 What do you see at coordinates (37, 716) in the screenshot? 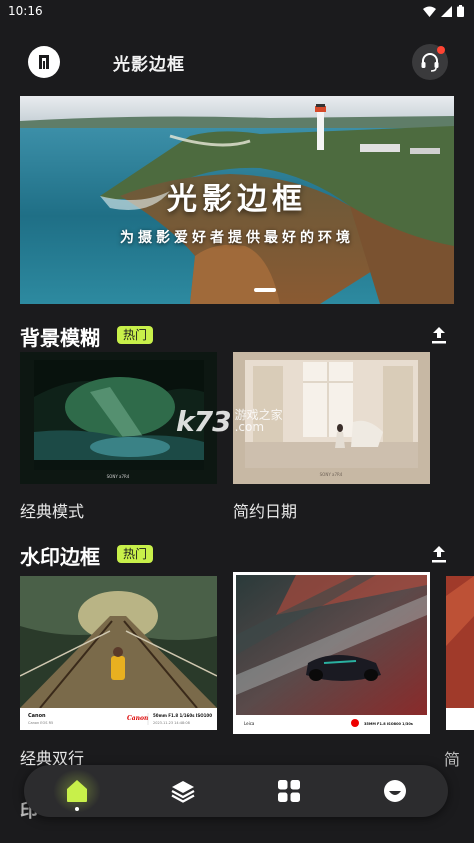
I see `brand-text: Canon` at bounding box center [37, 716].